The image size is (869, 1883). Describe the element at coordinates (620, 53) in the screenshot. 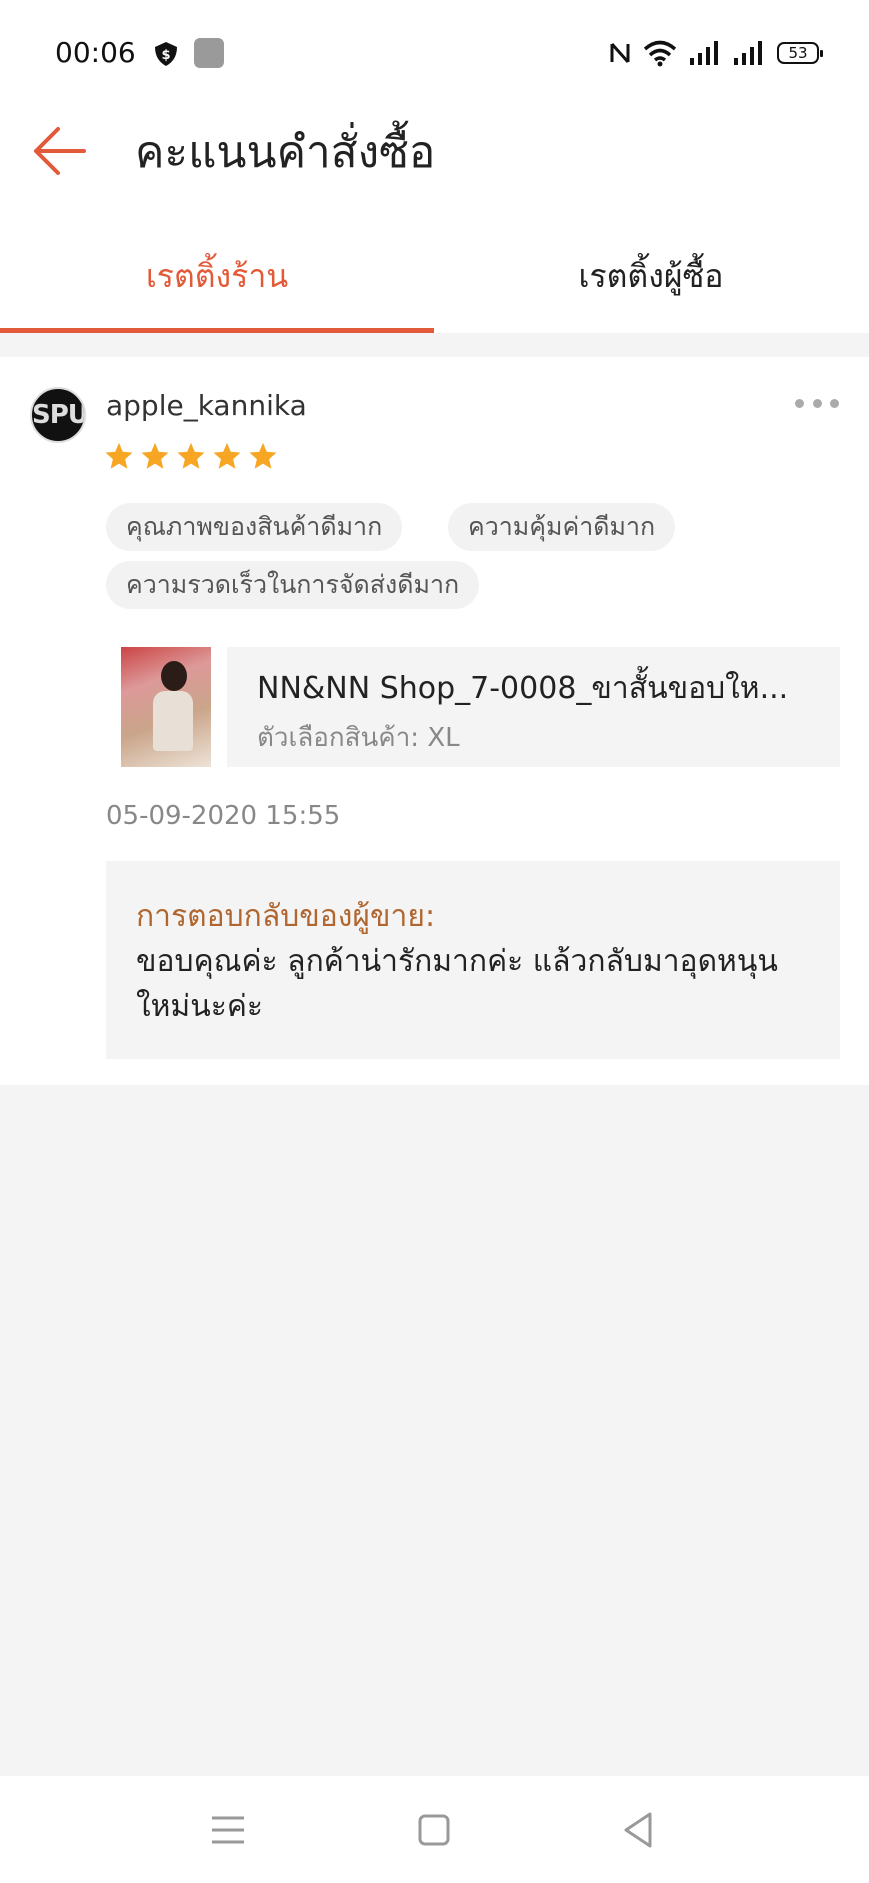

I see `nfc-icon` at that location.